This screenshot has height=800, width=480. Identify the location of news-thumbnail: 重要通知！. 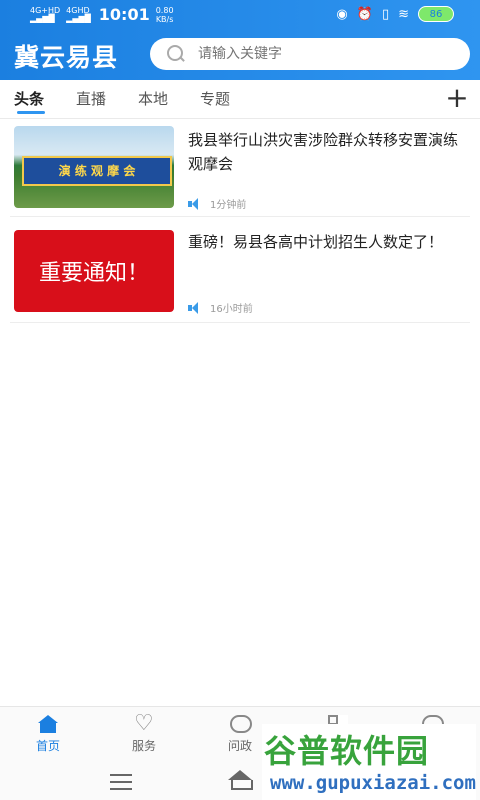
(94, 271).